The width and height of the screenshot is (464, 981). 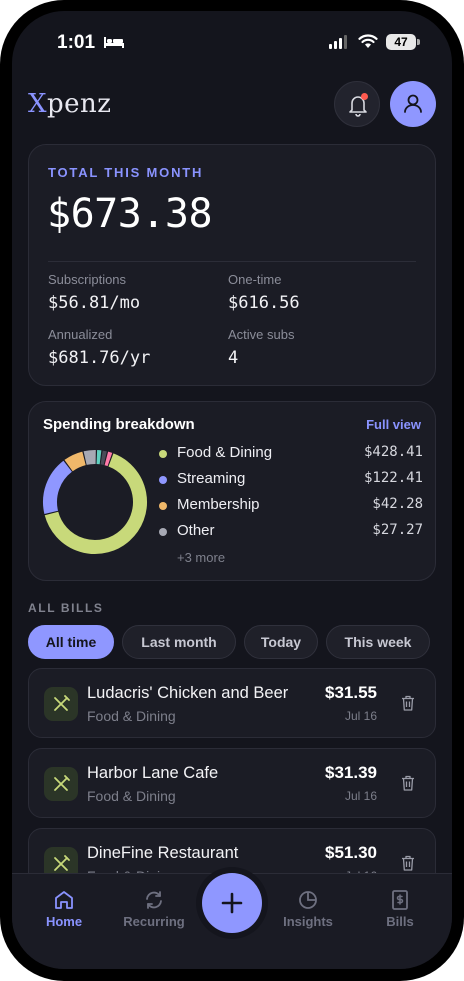 What do you see at coordinates (64, 900) in the screenshot?
I see `home-icon` at bounding box center [64, 900].